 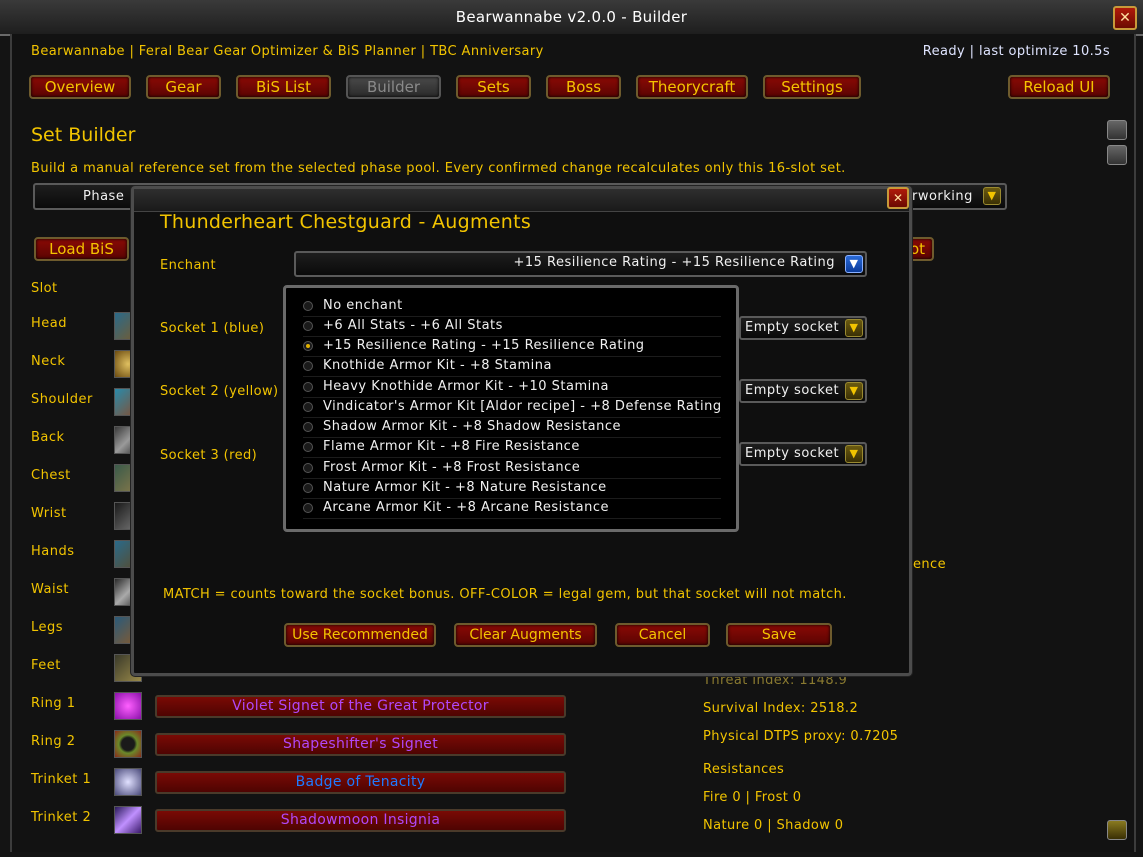 What do you see at coordinates (50, 589) in the screenshot?
I see `slot-label-waist: Waist` at bounding box center [50, 589].